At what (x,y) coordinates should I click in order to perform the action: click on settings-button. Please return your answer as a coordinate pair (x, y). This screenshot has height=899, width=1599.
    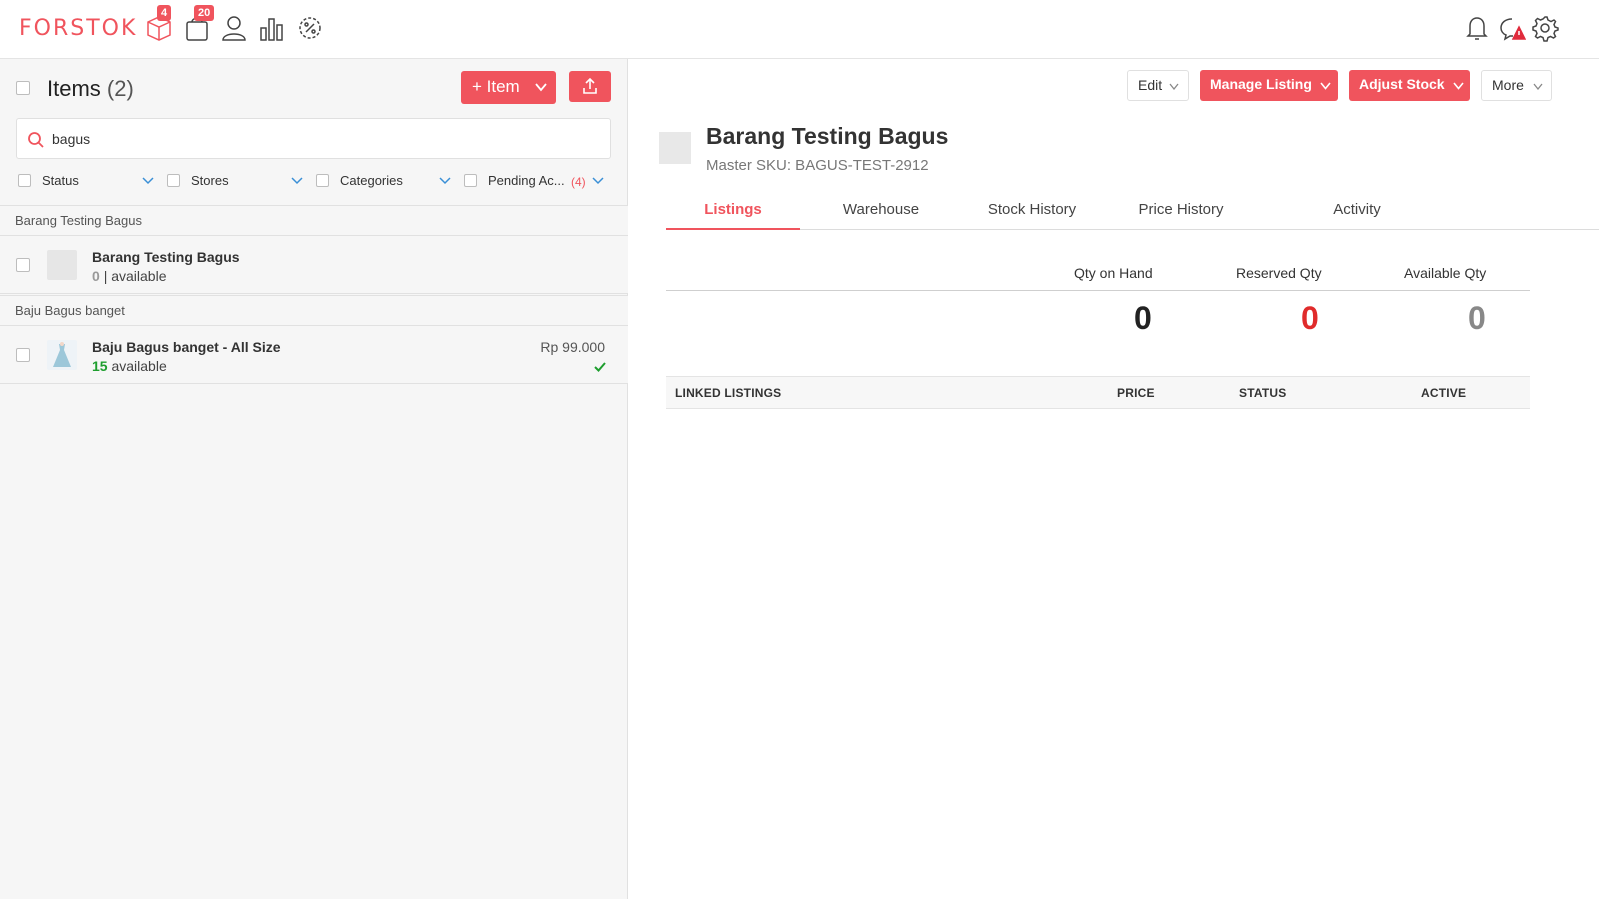
    Looking at the image, I should click on (1545, 28).